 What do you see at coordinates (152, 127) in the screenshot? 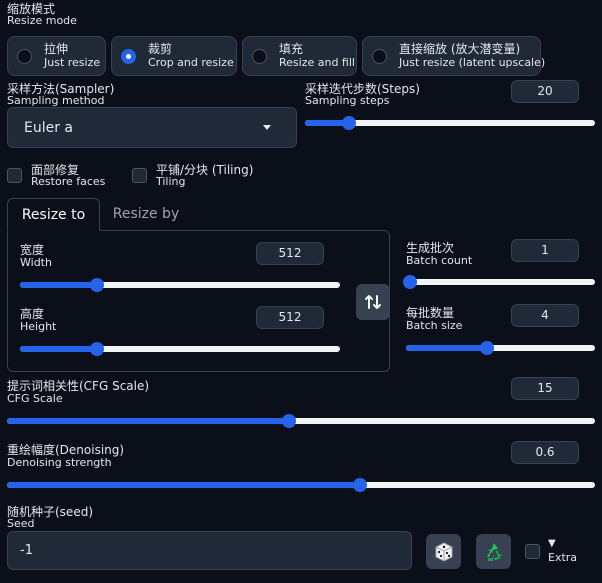
I see `sampler-select: Euler a` at bounding box center [152, 127].